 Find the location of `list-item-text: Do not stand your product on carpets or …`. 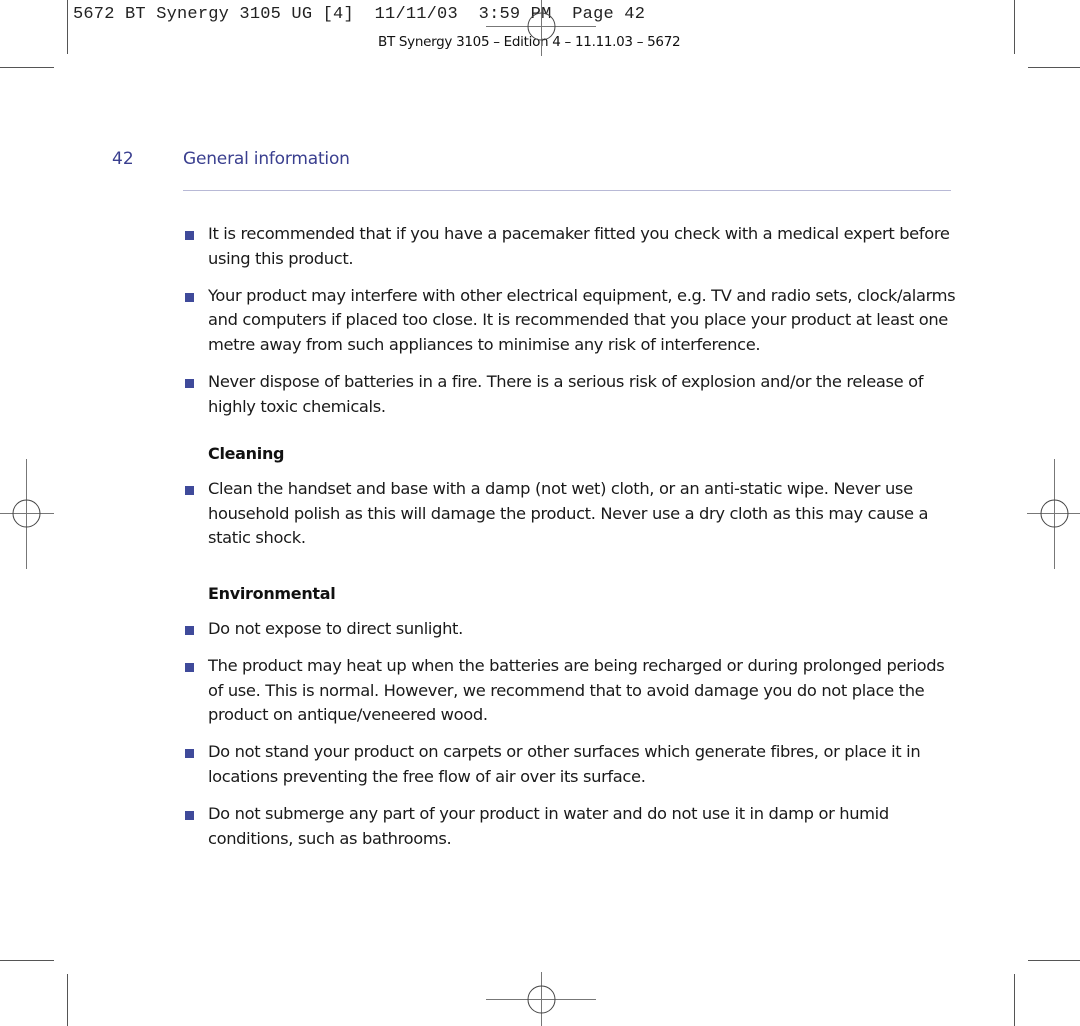

list-item-text: Do not stand your product on carpets or … is located at coordinates (564, 764).